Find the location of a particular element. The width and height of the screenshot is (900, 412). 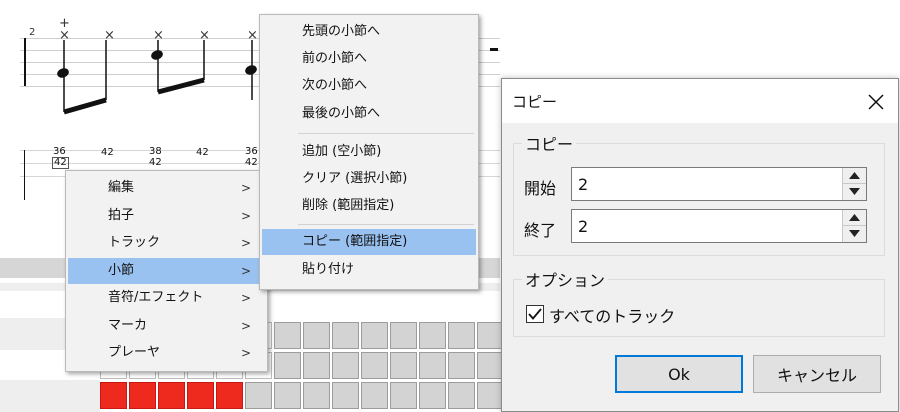

menu-item-label: 次の小節へ is located at coordinates (335, 85).